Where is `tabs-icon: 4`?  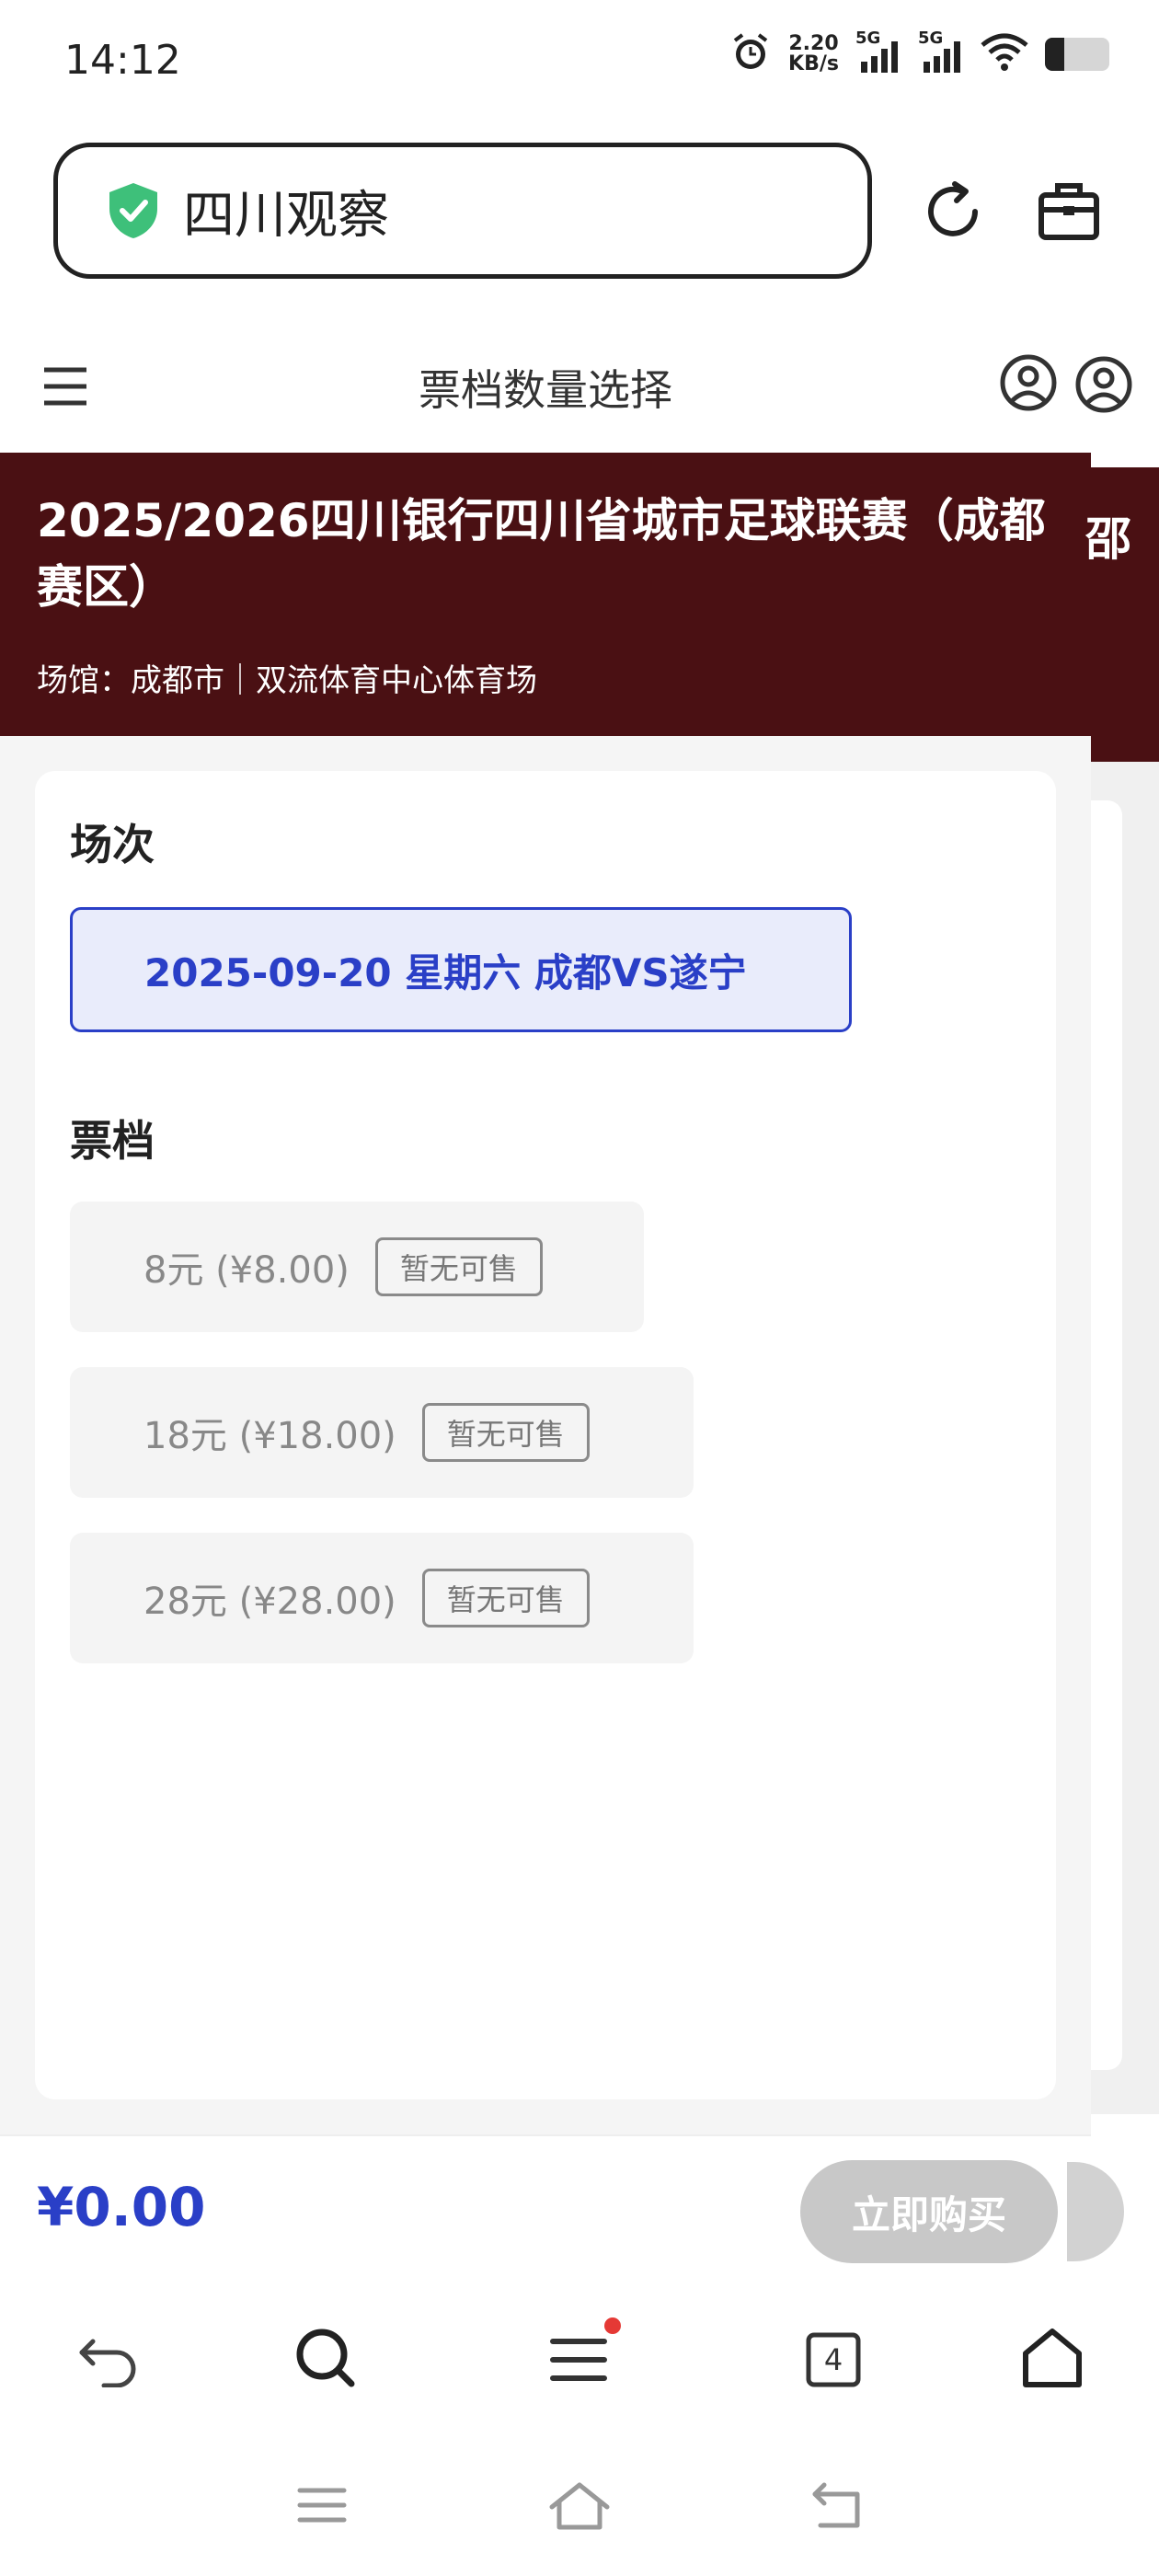
tabs-icon: 4 is located at coordinates (833, 2359).